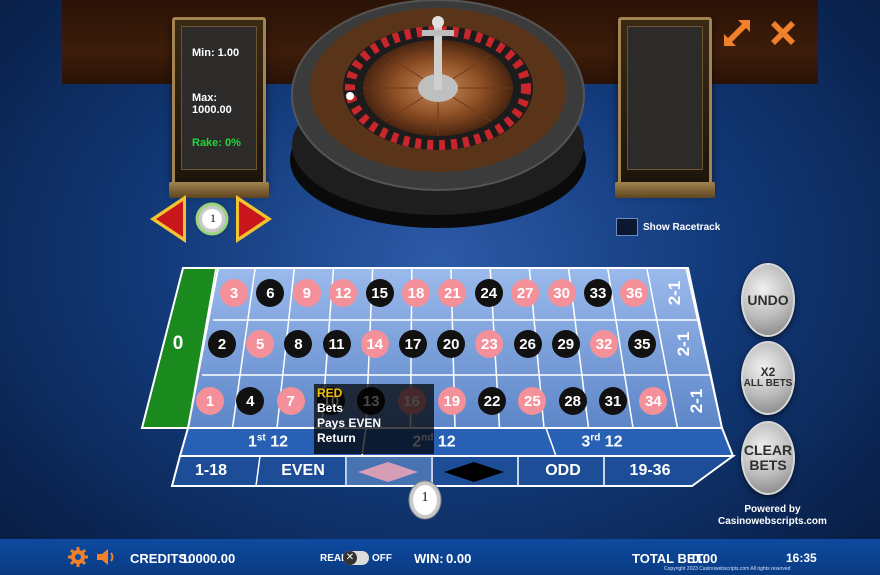  I want to click on number-cell-19: 19, so click(451, 401).